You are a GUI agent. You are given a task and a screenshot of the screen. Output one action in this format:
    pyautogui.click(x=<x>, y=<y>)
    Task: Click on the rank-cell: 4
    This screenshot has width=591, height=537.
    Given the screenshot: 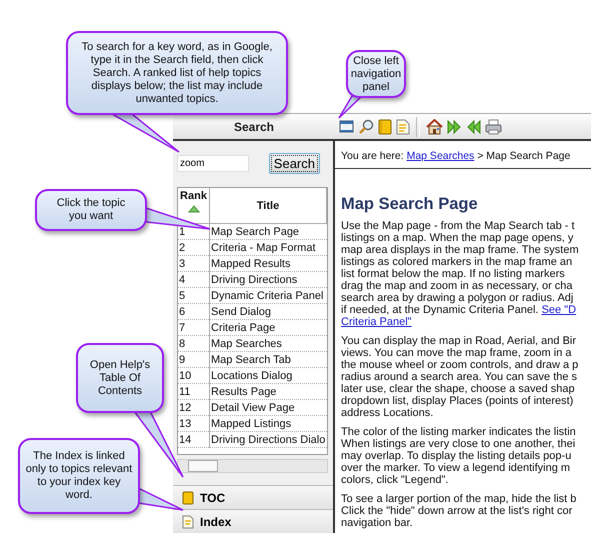 What is the action you would take?
    pyautogui.click(x=182, y=280)
    